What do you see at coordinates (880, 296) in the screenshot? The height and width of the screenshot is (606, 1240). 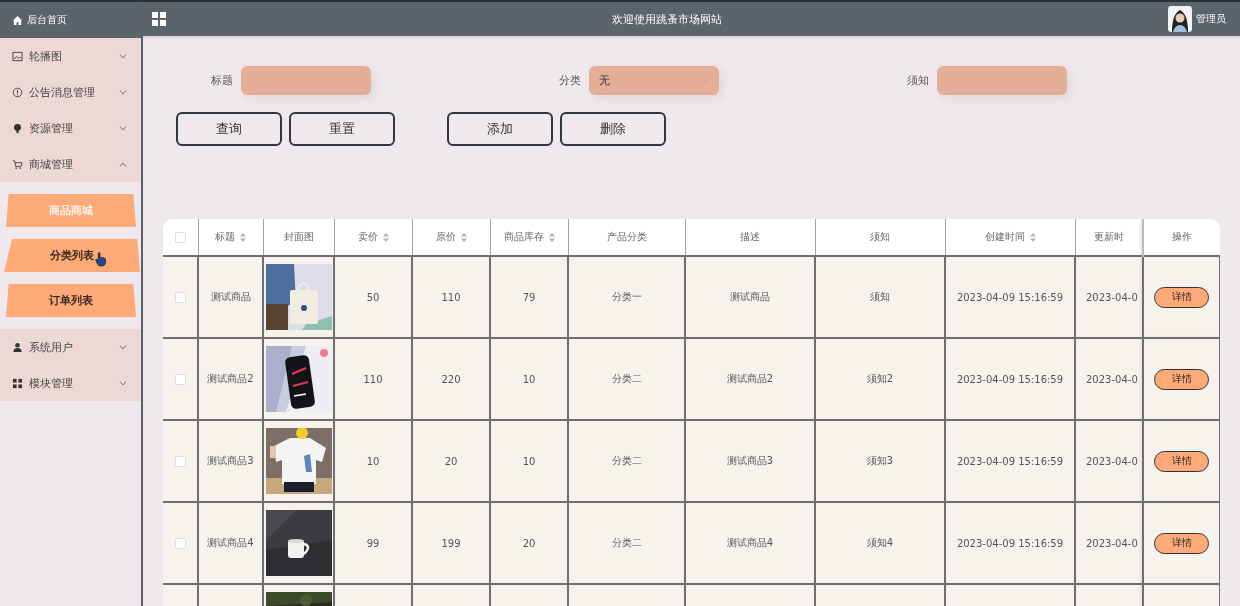 I see `table-cell: 须知` at bounding box center [880, 296].